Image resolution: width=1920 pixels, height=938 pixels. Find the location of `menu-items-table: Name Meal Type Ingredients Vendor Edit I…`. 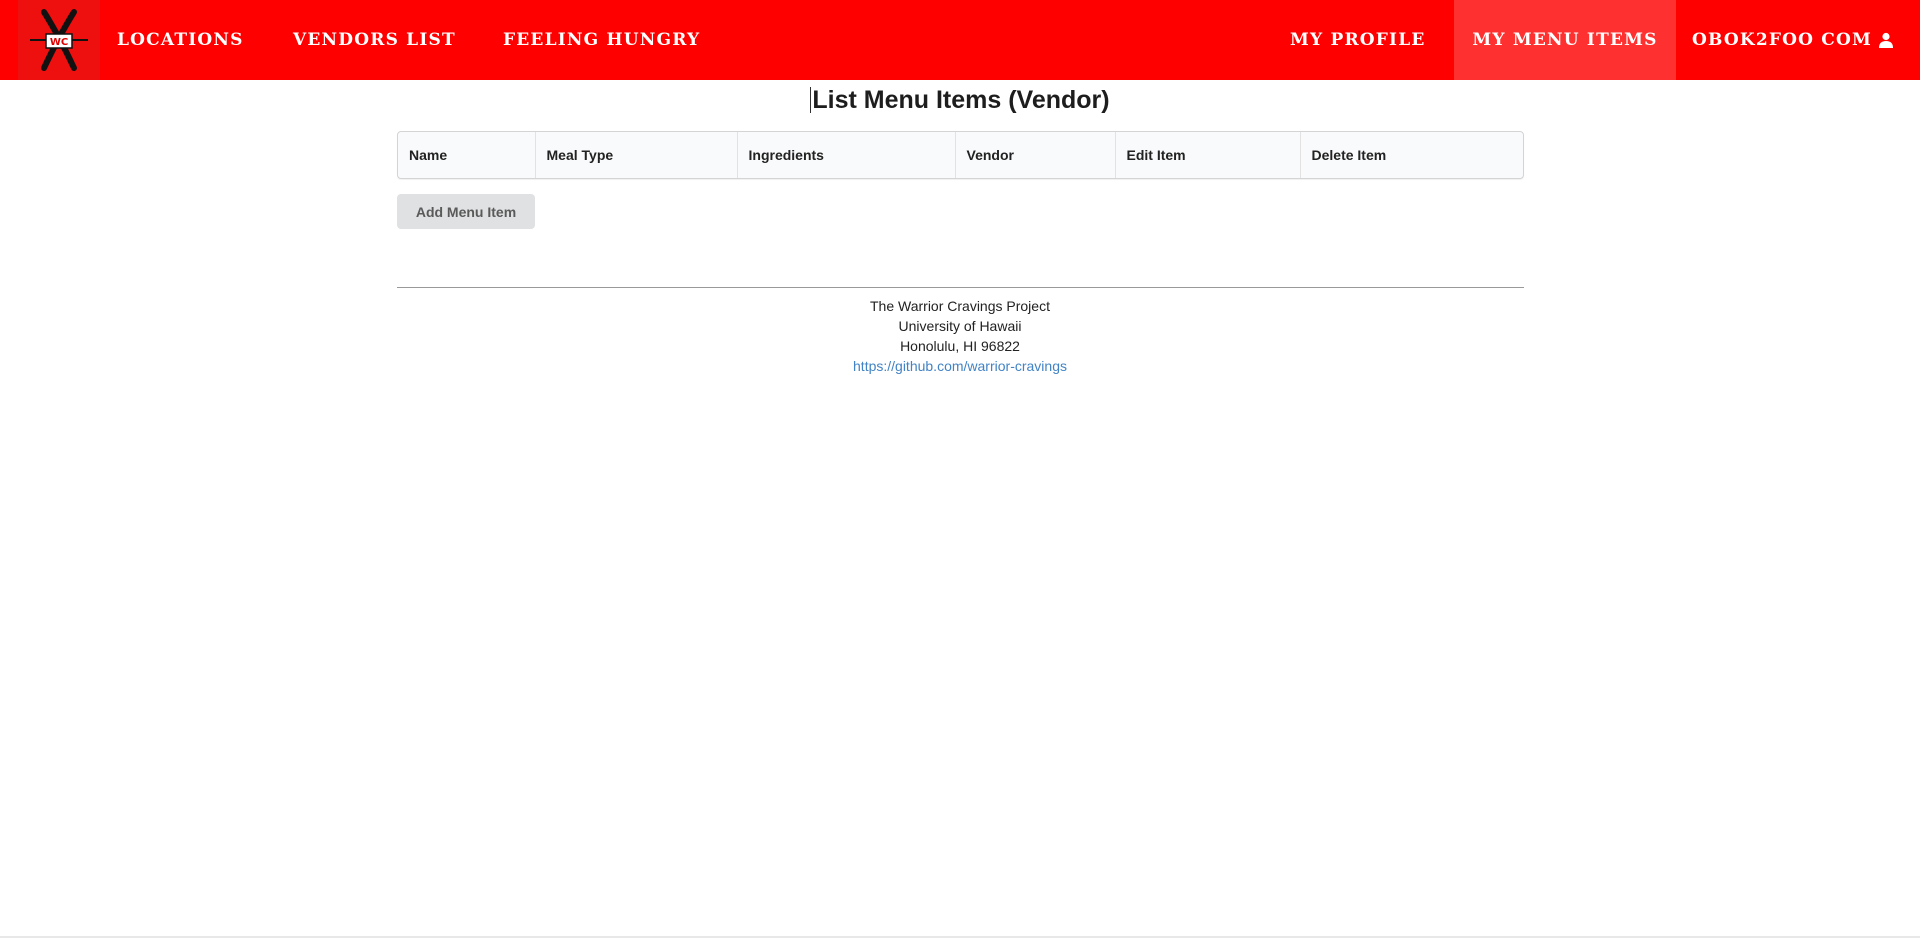

menu-items-table: Name Meal Type Ingredients Vendor Edit I… is located at coordinates (960, 155).